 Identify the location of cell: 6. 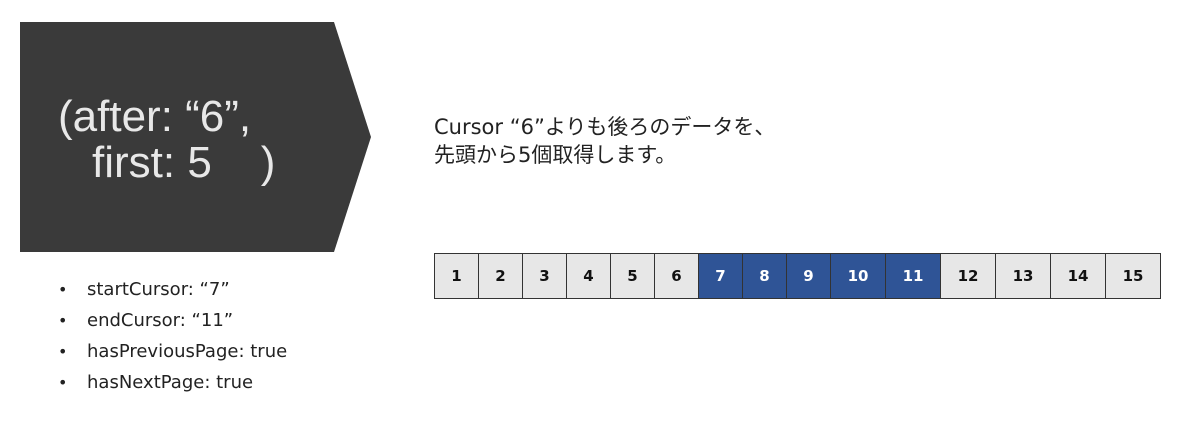
(677, 276).